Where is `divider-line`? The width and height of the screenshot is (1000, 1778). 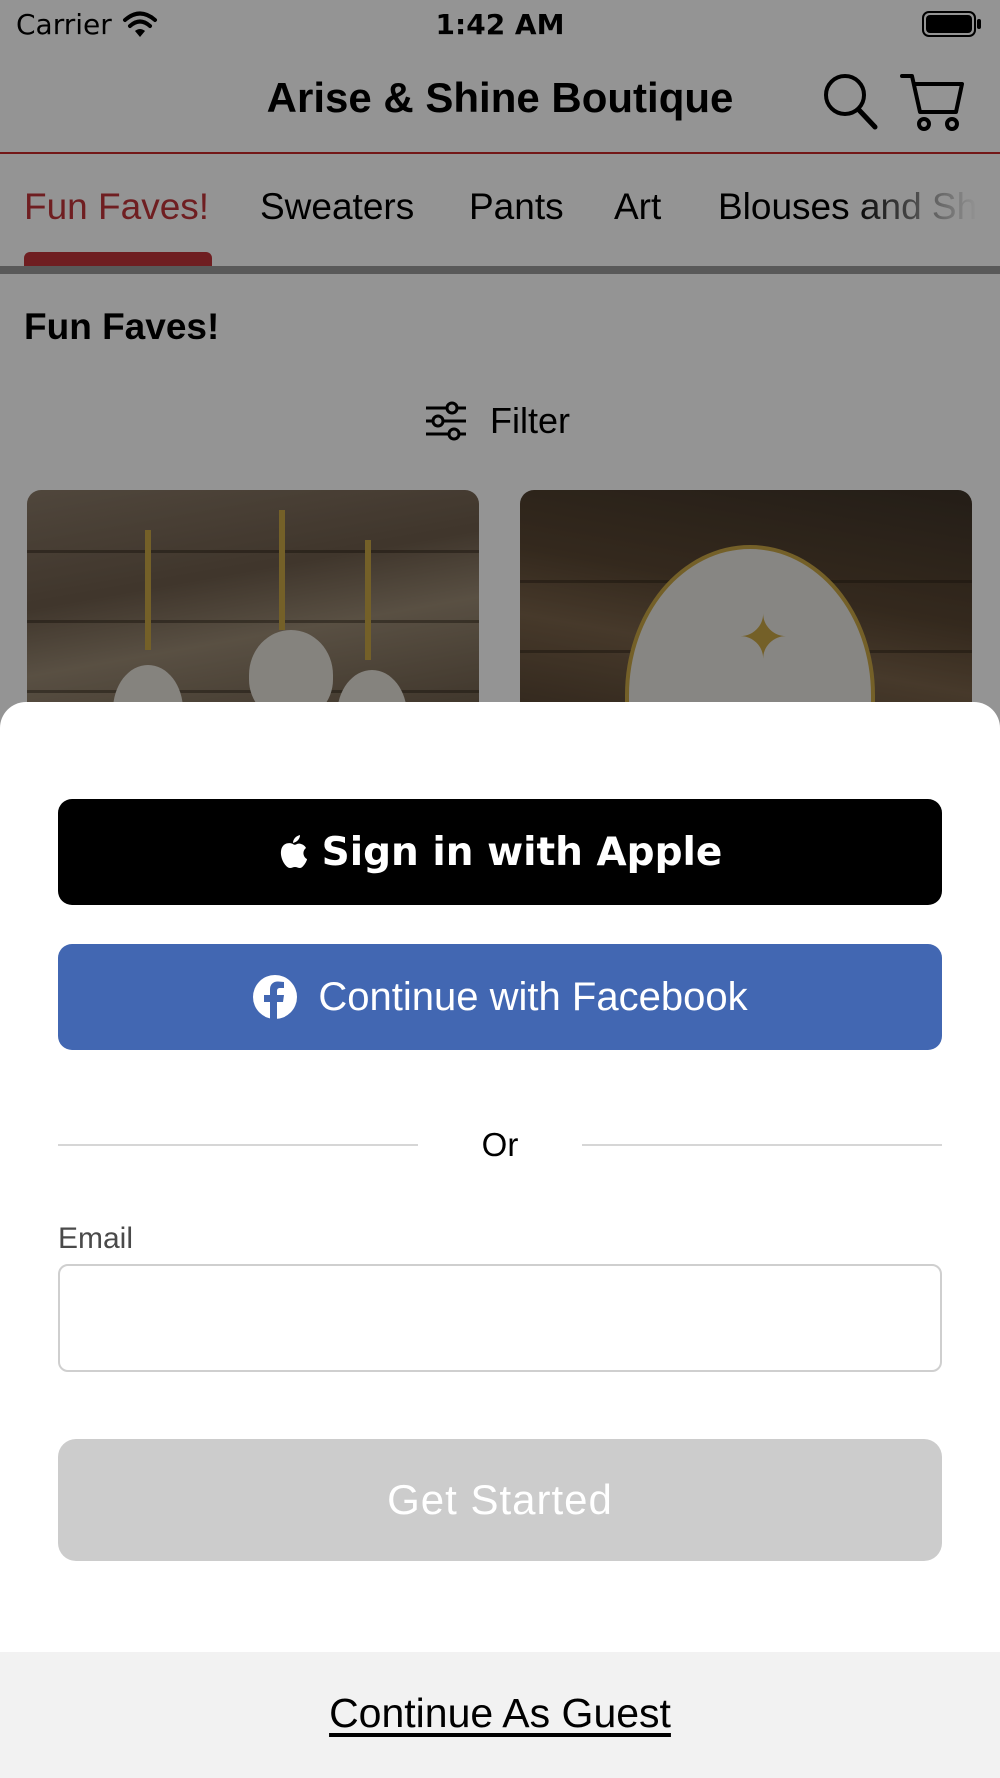 divider-line is located at coordinates (762, 1145).